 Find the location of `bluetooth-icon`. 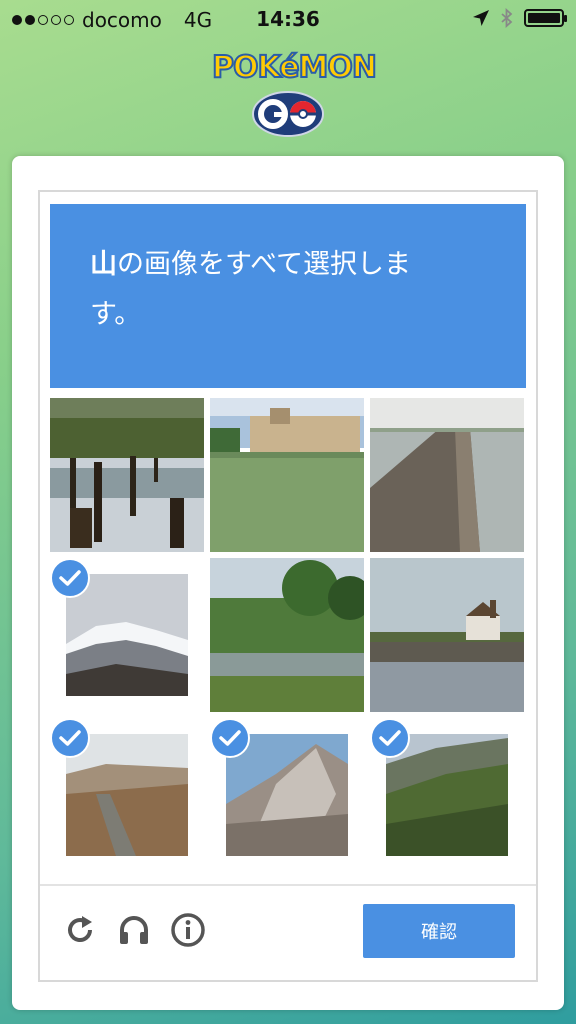

bluetooth-icon is located at coordinates (507, 18).